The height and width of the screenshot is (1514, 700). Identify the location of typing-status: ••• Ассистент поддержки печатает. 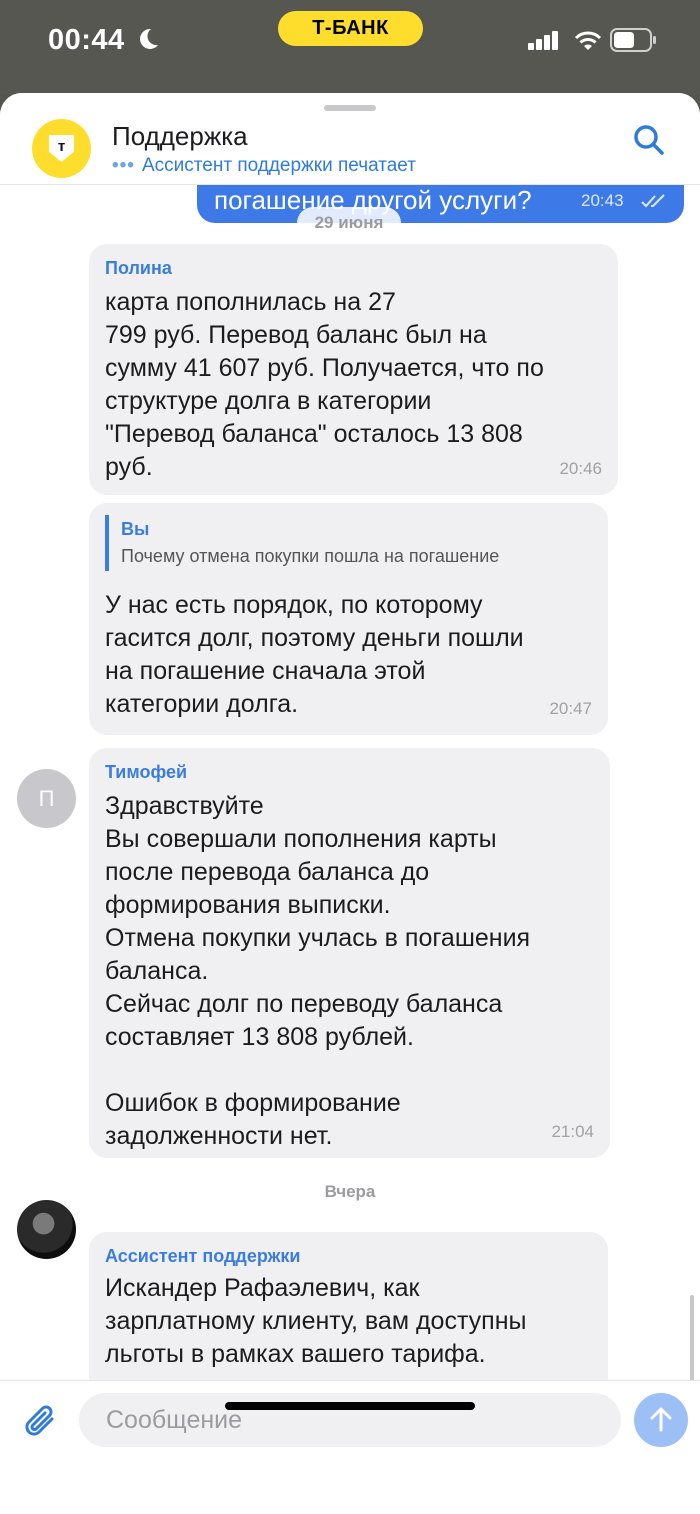
(264, 166).